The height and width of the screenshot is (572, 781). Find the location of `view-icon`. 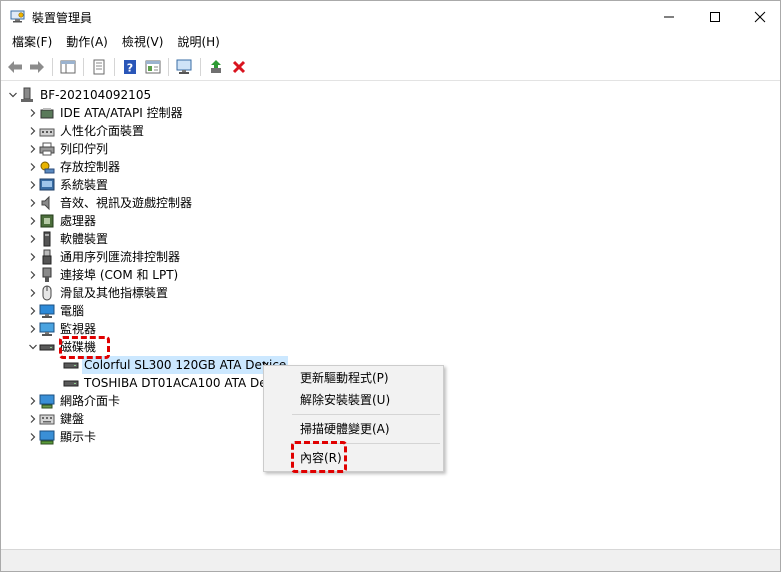

view-icon is located at coordinates (153, 67).